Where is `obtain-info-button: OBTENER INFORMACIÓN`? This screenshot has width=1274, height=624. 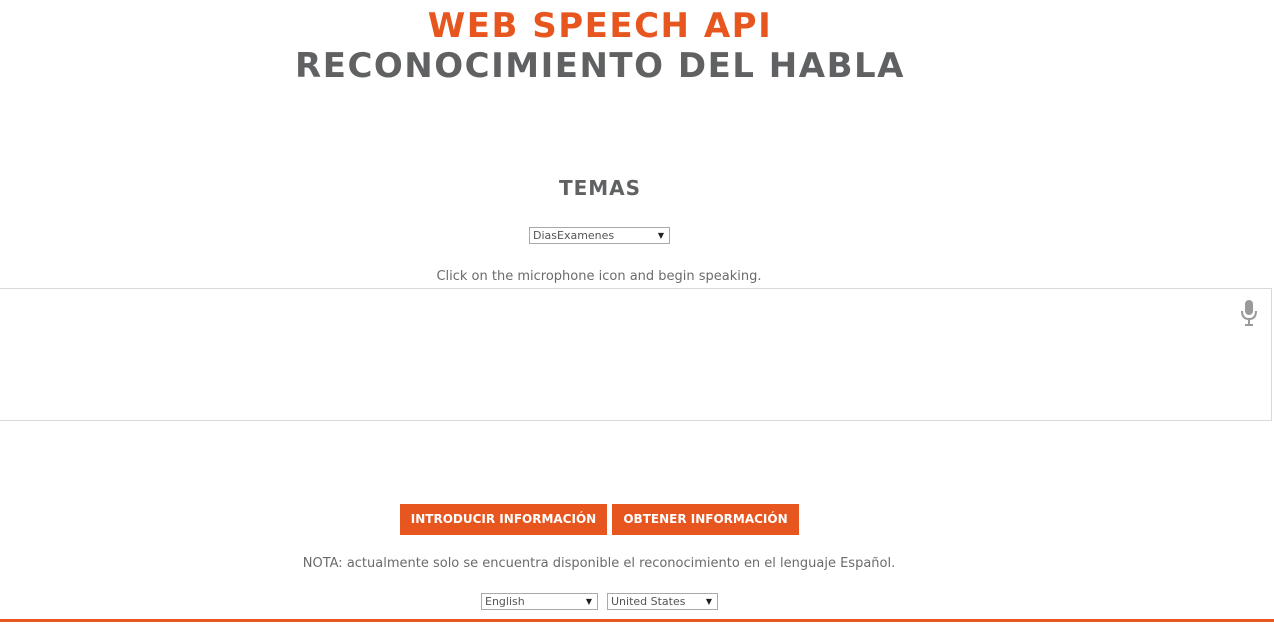 obtain-info-button: OBTENER INFORMACIÓN is located at coordinates (705, 519).